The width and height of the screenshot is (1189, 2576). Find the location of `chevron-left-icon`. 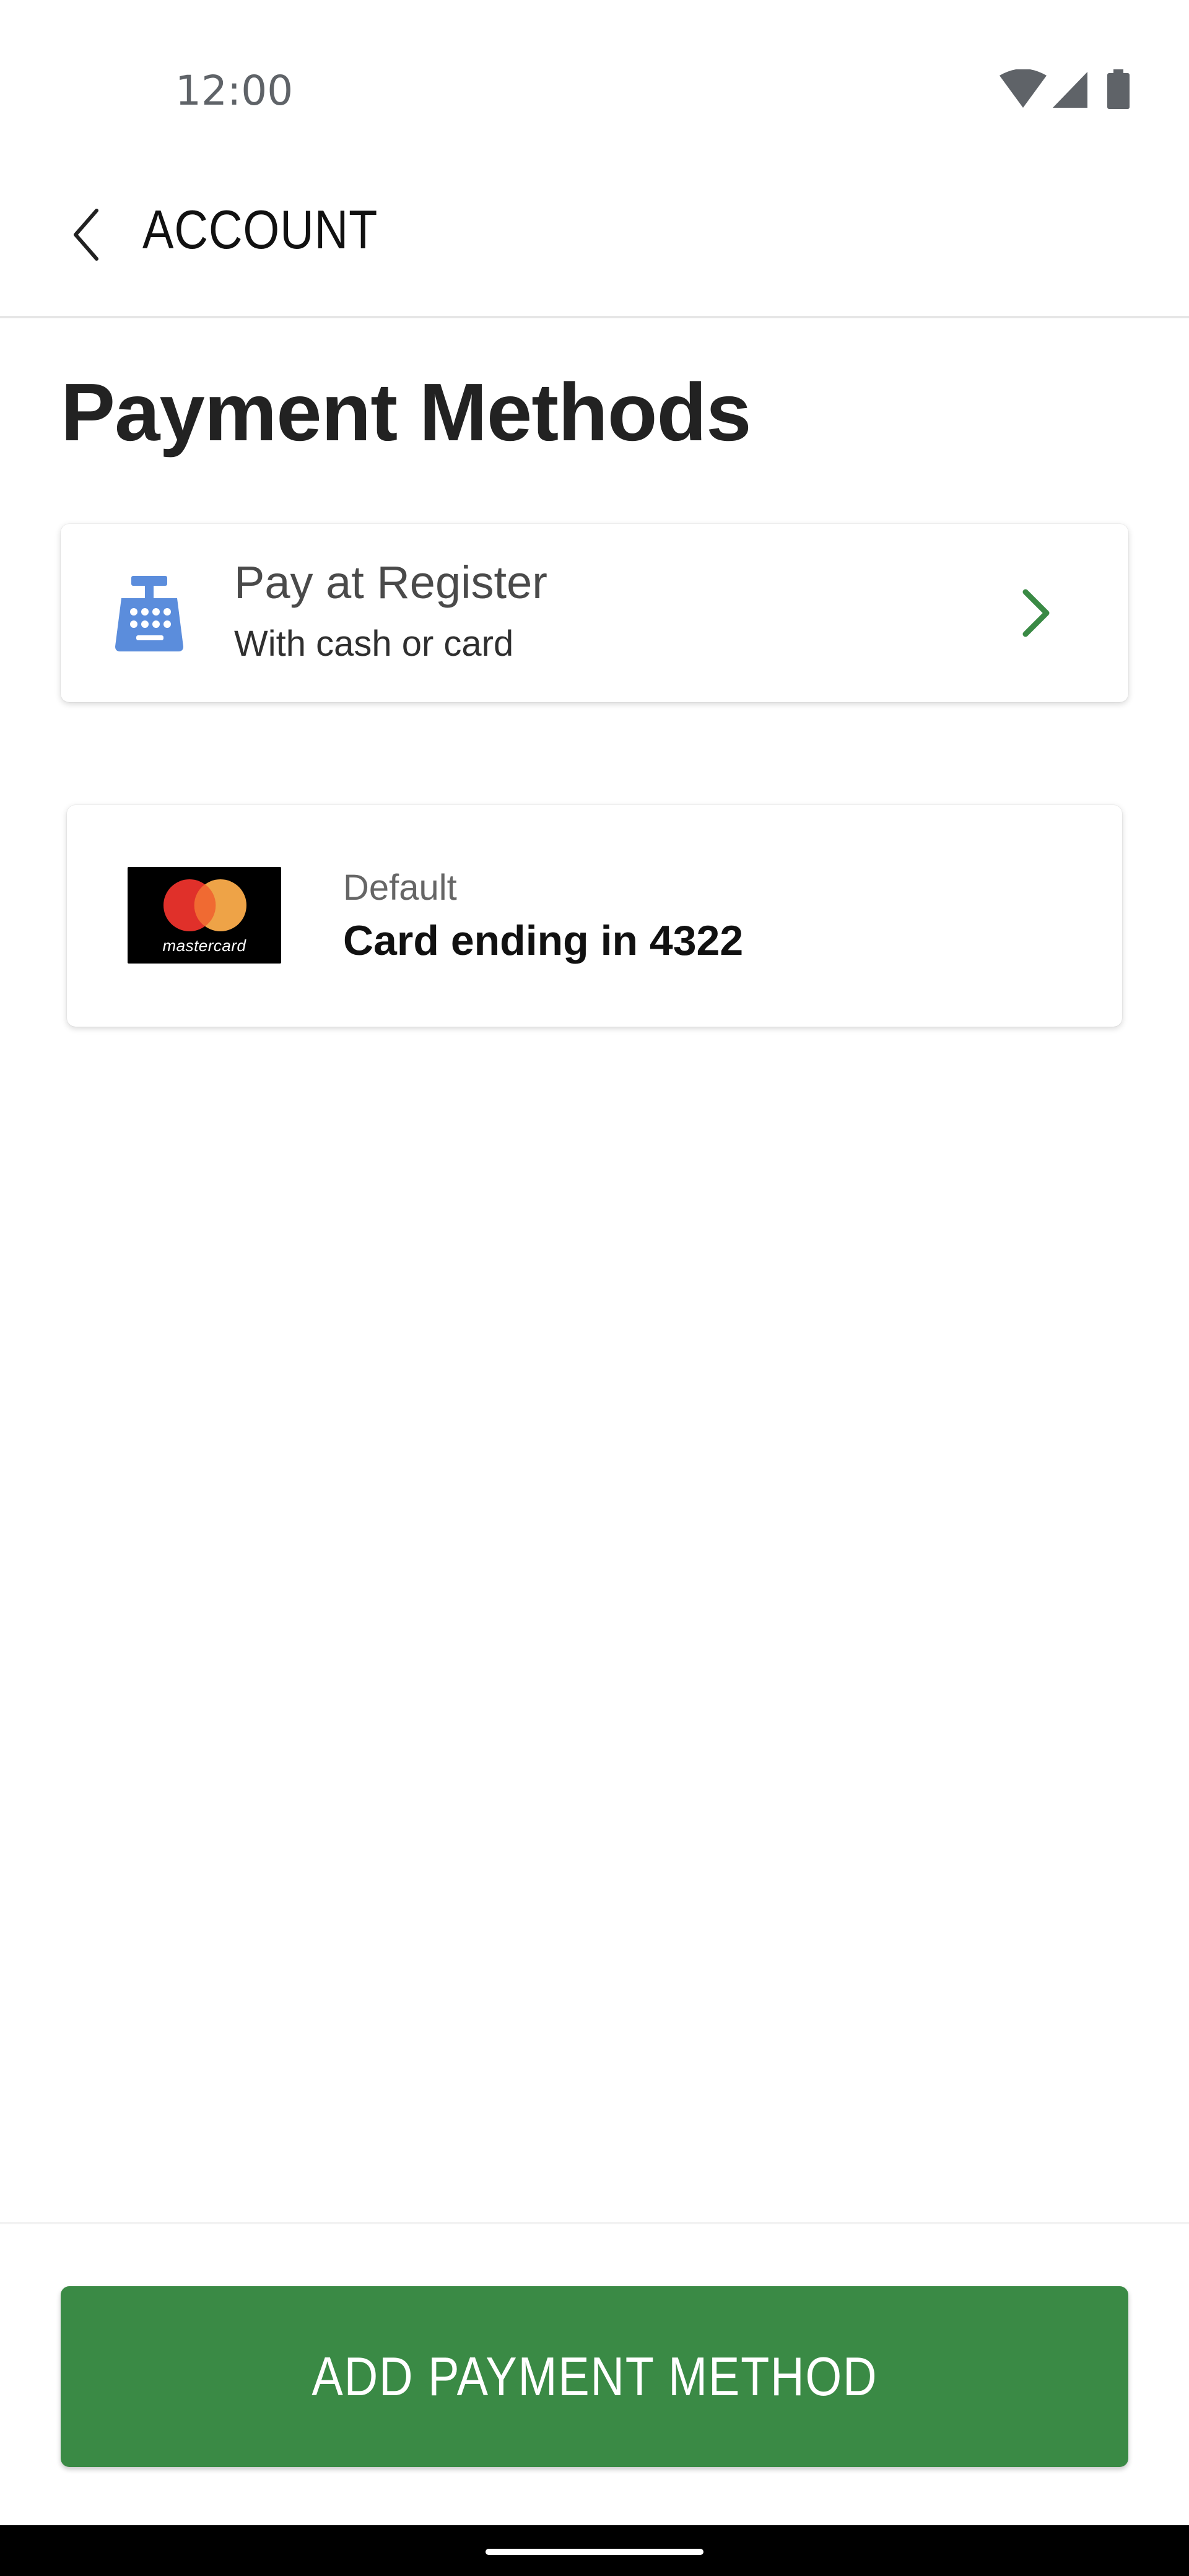

chevron-left-icon is located at coordinates (86, 235).